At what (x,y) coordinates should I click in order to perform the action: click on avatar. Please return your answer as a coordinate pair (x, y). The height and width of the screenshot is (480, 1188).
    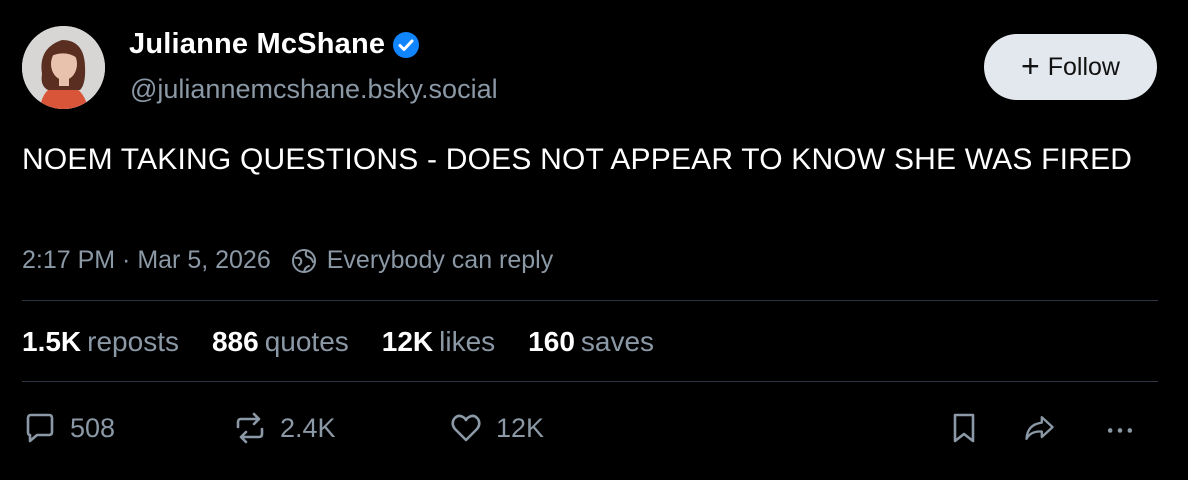
    Looking at the image, I should click on (63, 67).